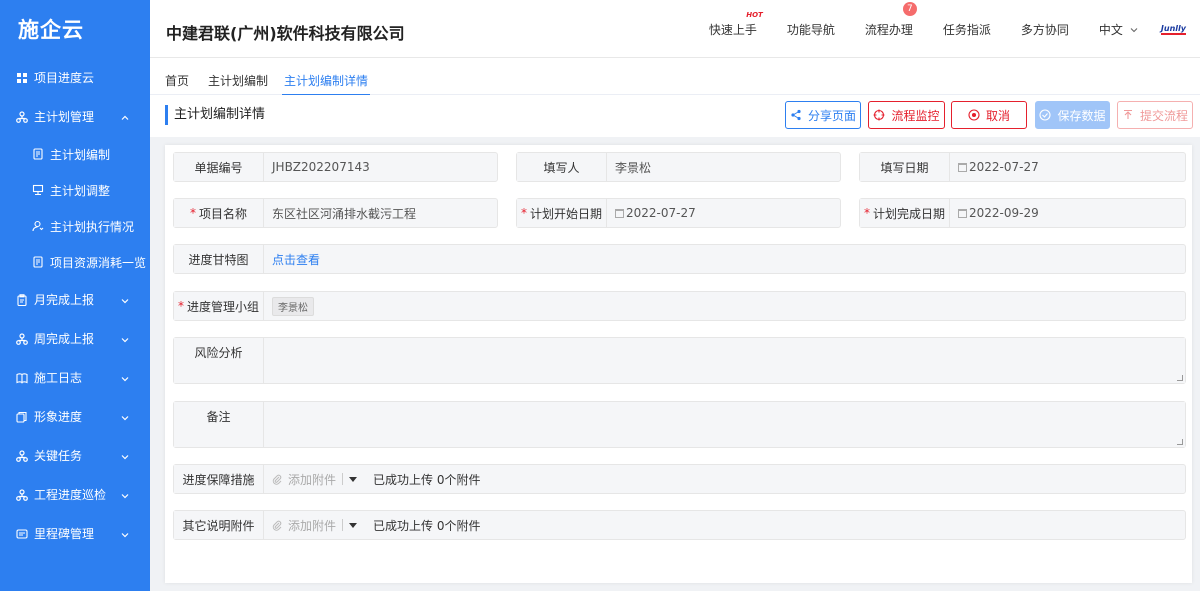  I want to click on field-risk: 风险分析, so click(679, 360).